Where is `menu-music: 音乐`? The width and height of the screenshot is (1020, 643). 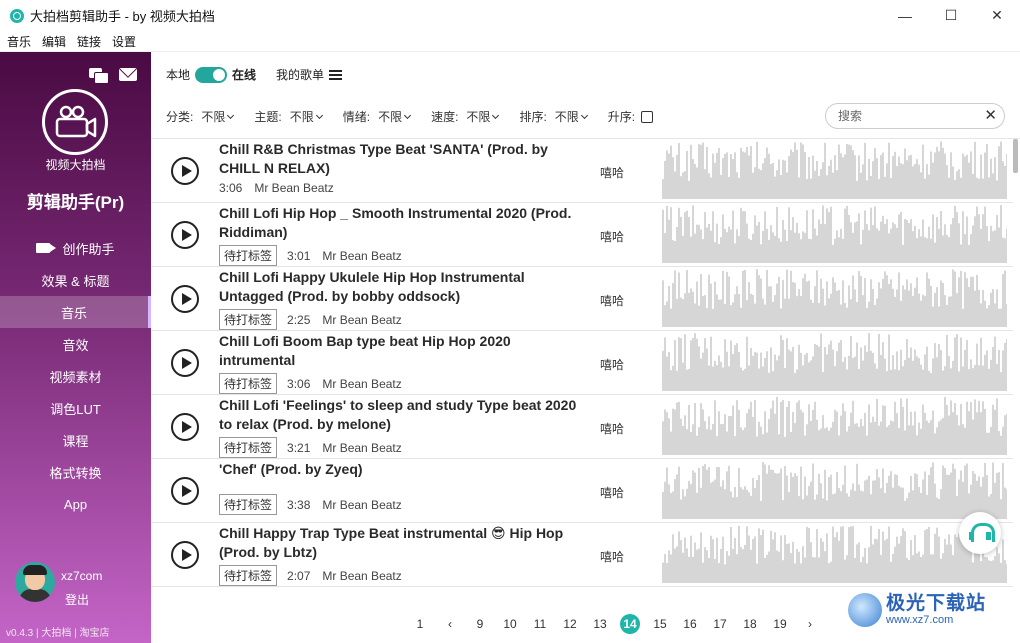 menu-music: 音乐 is located at coordinates (19, 41).